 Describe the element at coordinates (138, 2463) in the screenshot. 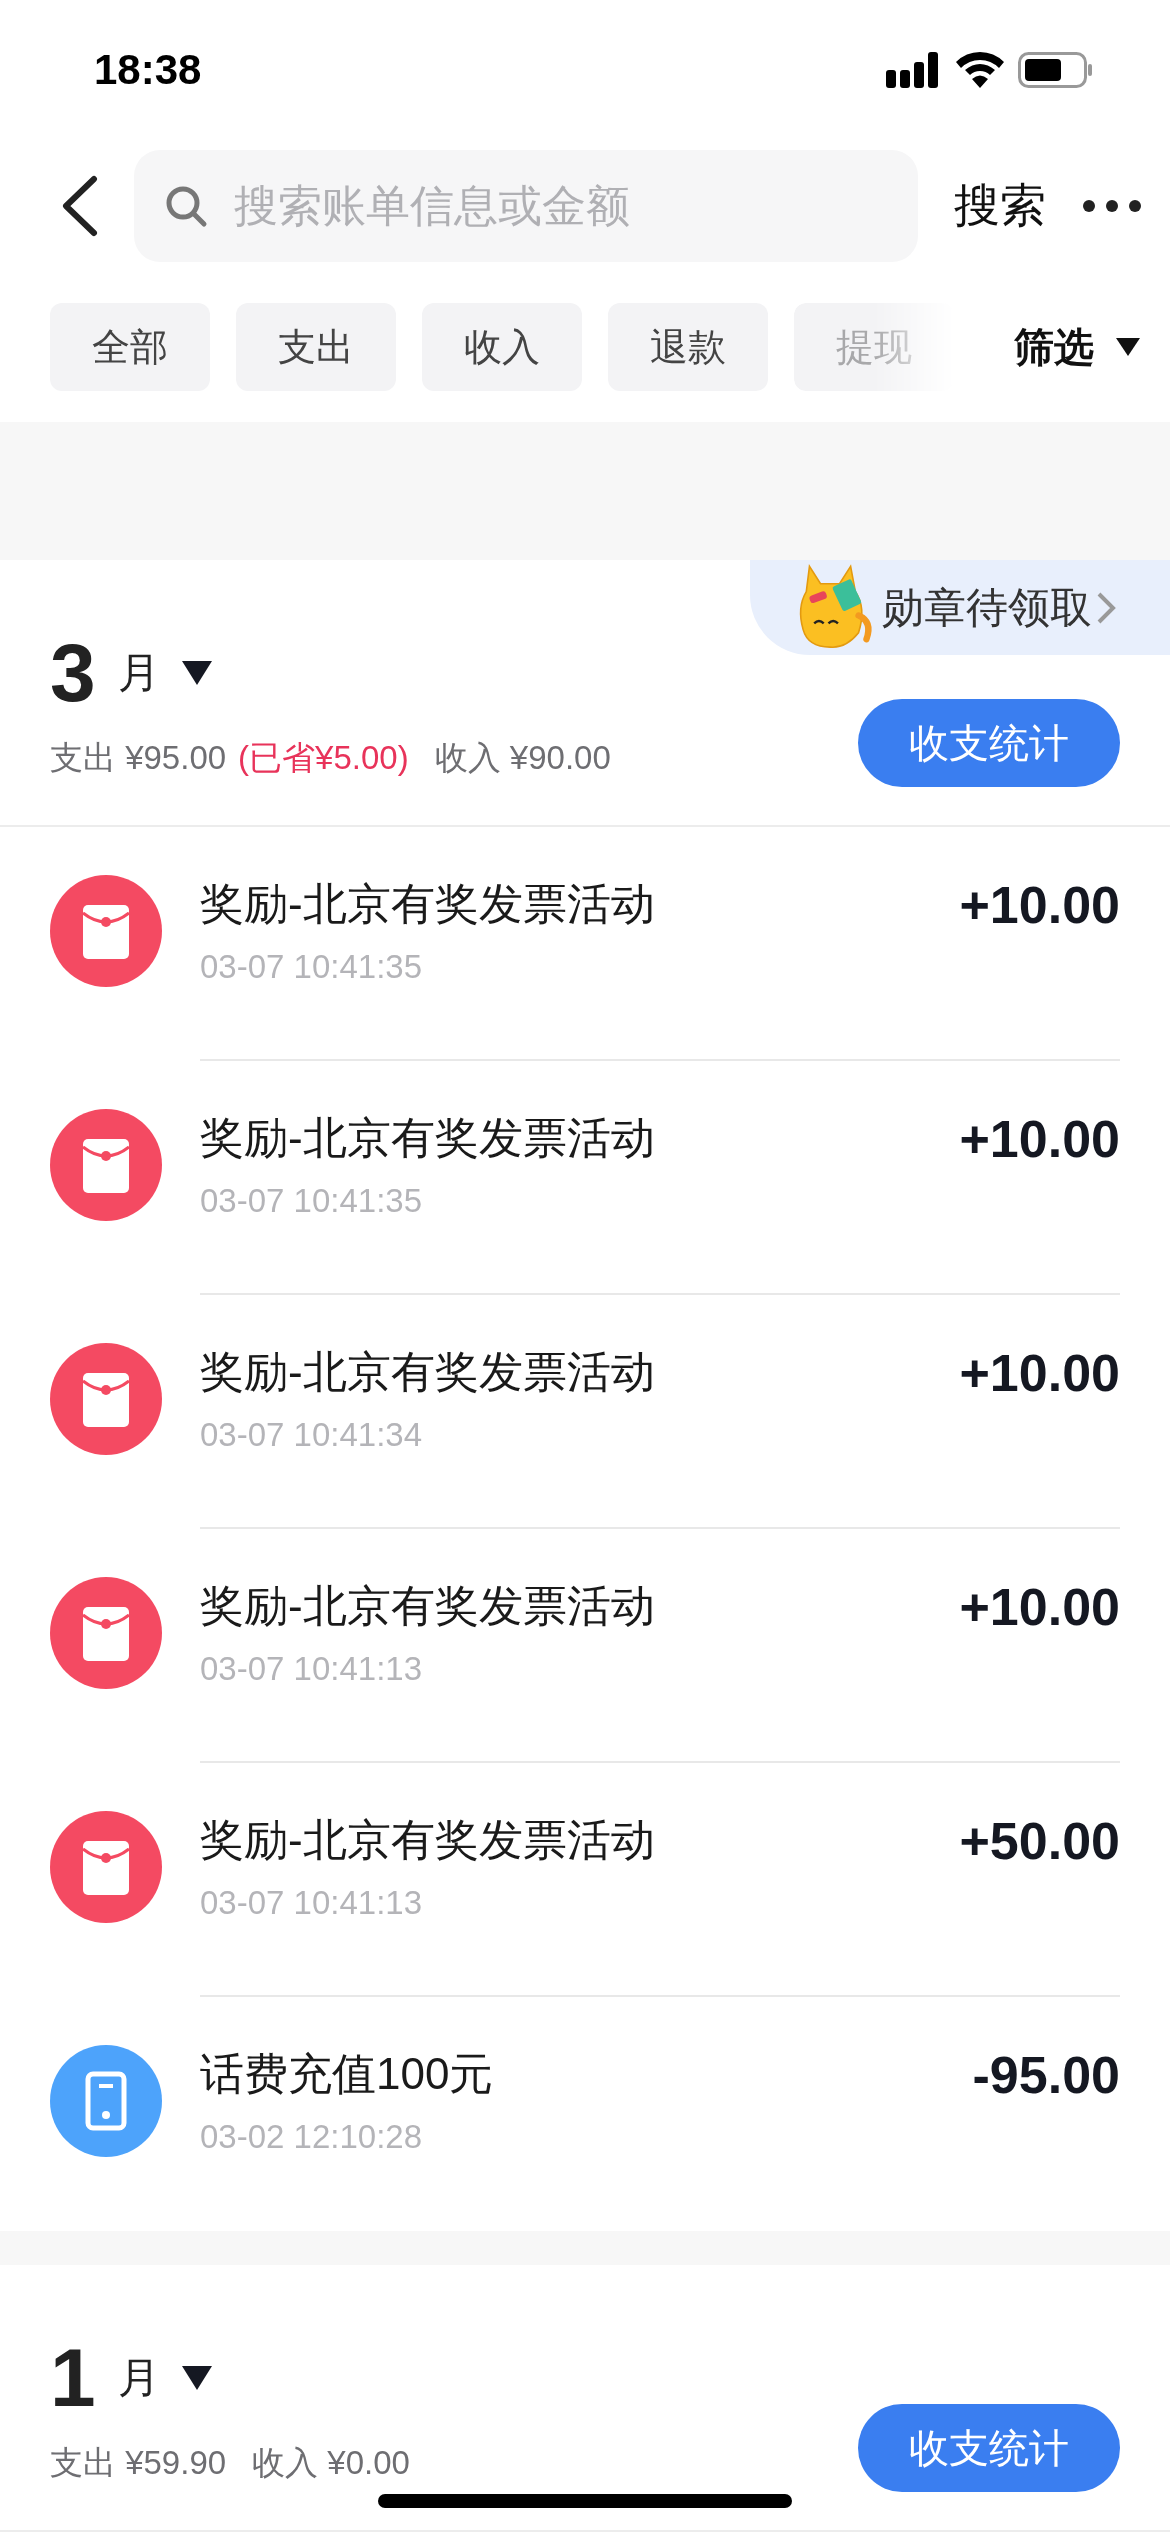

I see `summary-text: 支出 ¥59.90` at that location.